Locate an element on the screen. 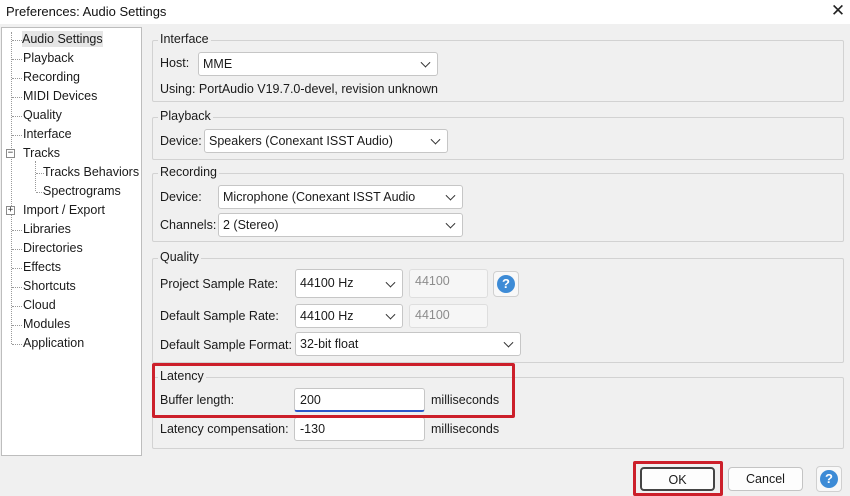  tree-item-spectrograms: Spectrograms is located at coordinates (82, 191).